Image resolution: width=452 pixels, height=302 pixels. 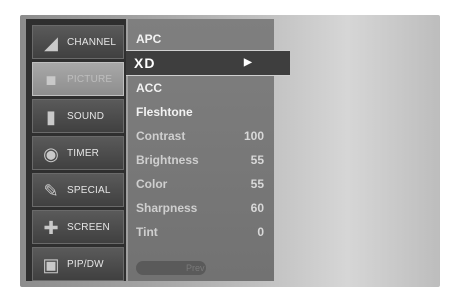 I want to click on menu-item-color: Color 55, so click(x=201, y=184).